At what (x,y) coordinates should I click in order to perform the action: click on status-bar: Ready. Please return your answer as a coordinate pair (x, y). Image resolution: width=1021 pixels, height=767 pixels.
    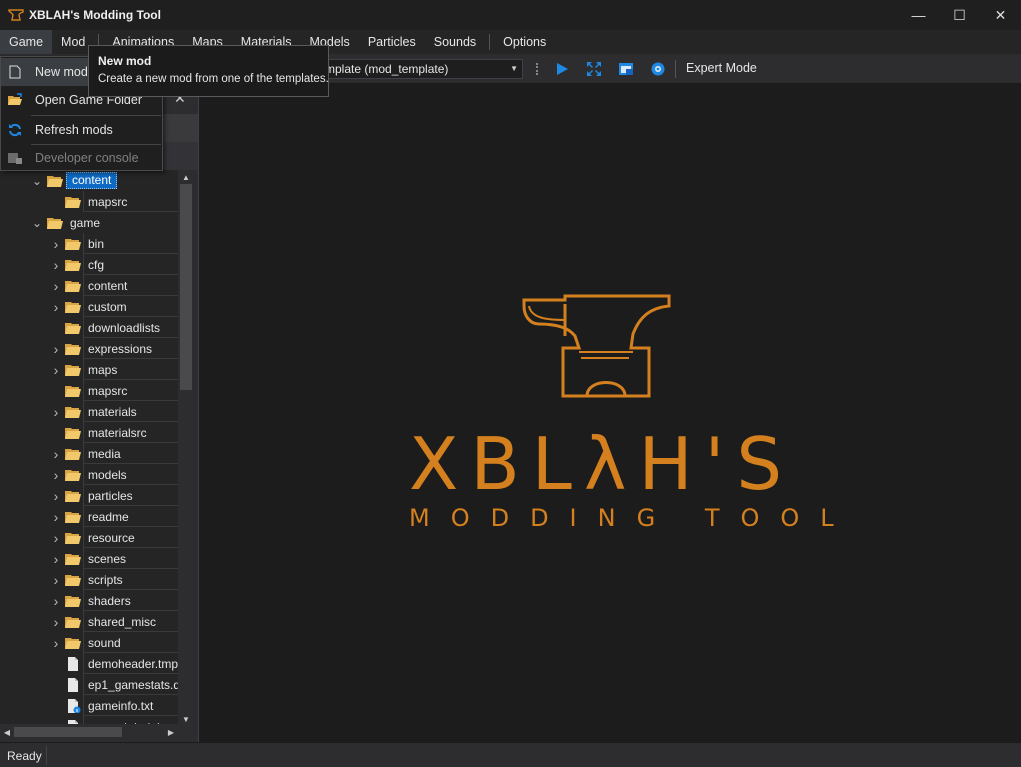
    Looking at the image, I should click on (510, 754).